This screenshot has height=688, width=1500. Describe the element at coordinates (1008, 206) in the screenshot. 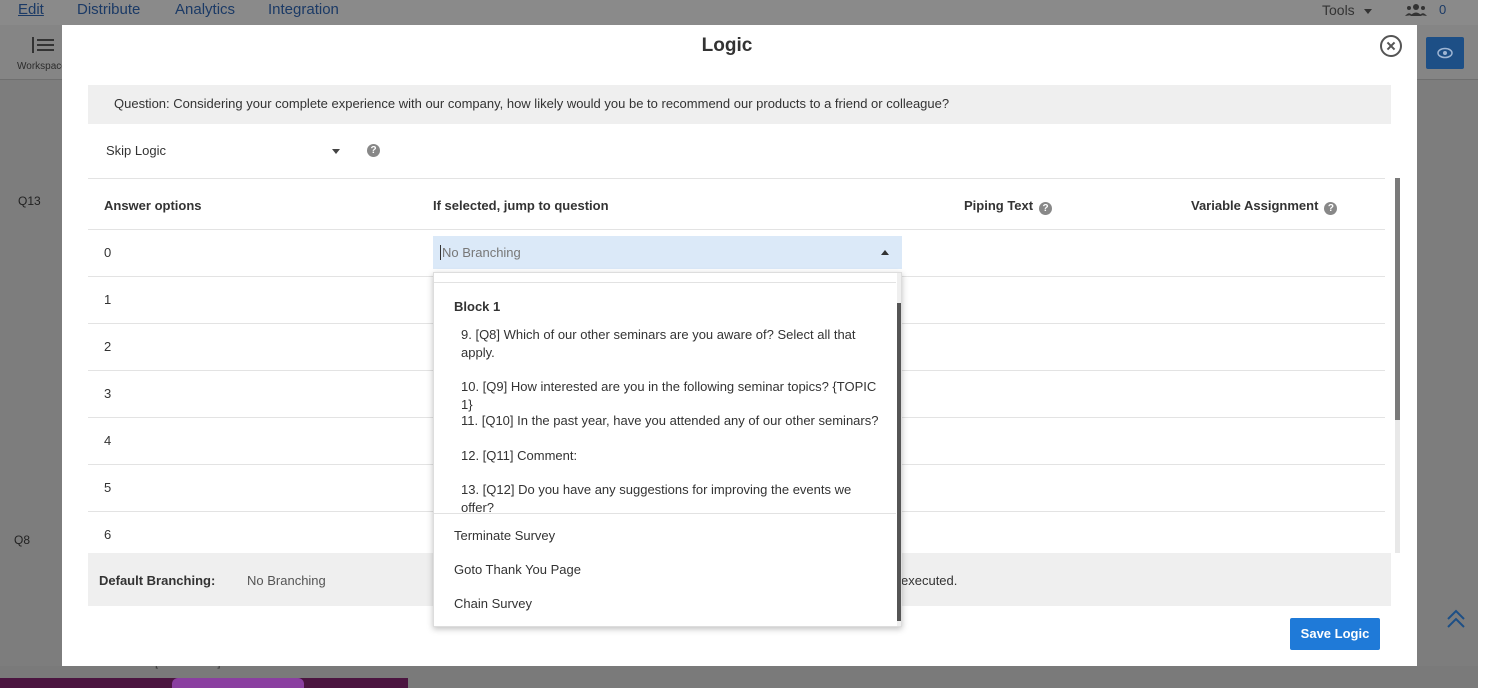

I see `column-header-piping-text: Piping Text?` at that location.